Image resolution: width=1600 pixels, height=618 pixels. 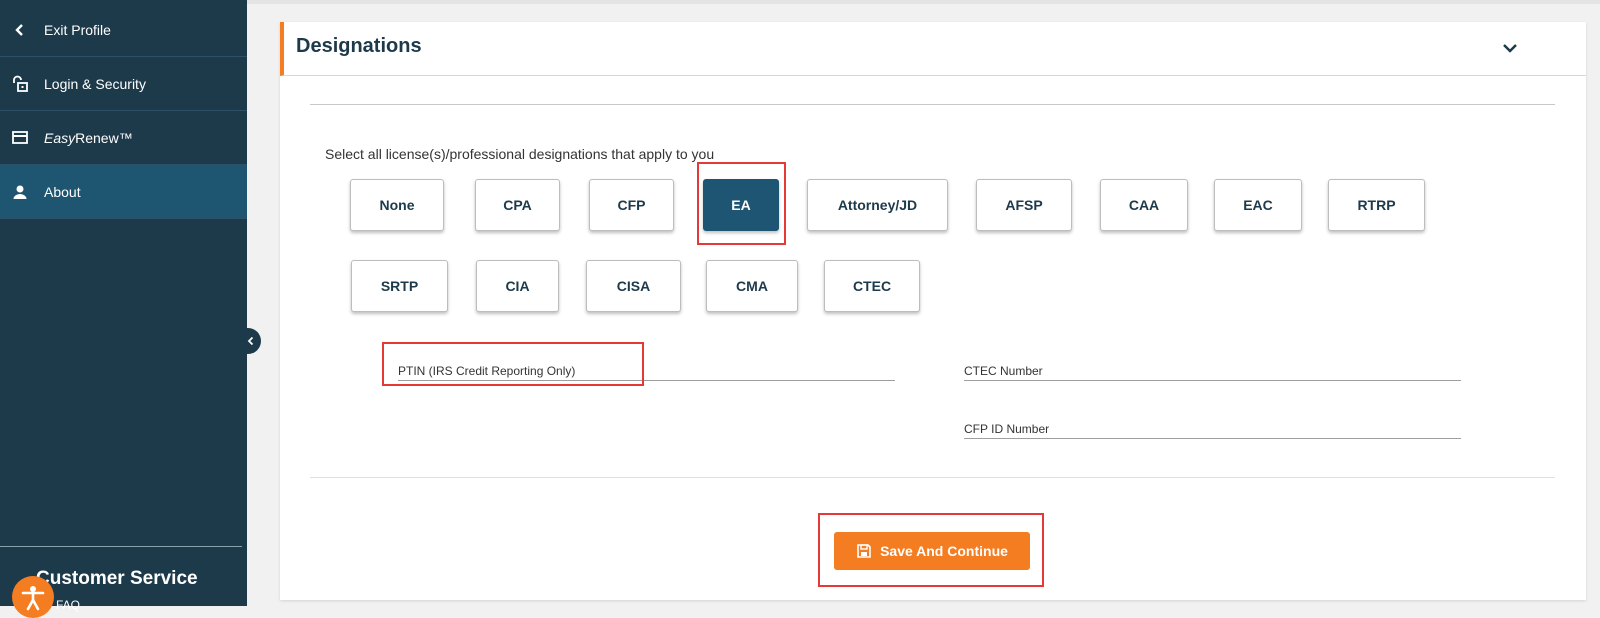 I want to click on designation-srtp: SRTP, so click(x=399, y=286).